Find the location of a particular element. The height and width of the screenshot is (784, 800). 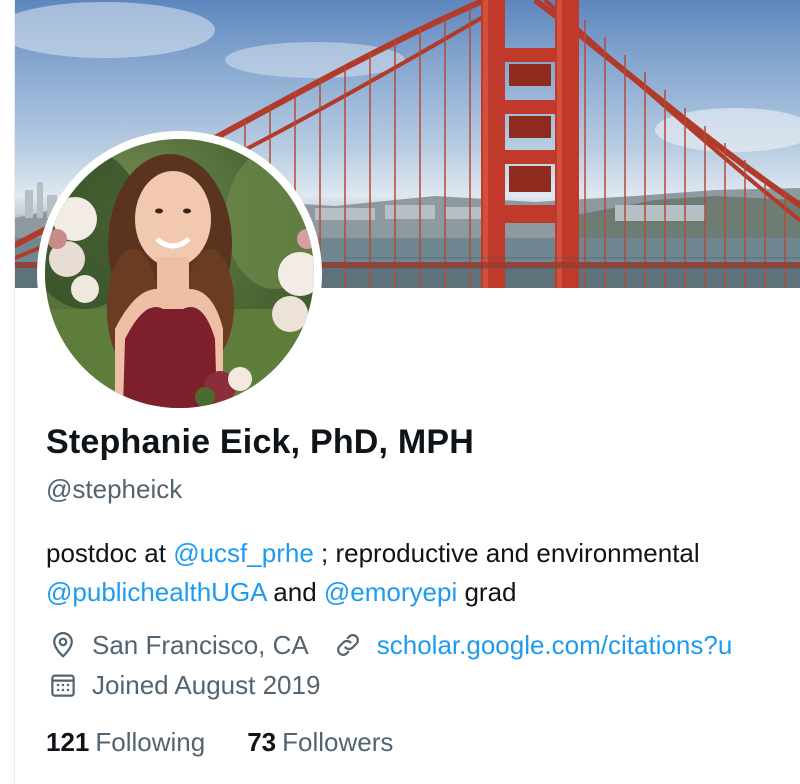

profile-avatar is located at coordinates (179, 273).